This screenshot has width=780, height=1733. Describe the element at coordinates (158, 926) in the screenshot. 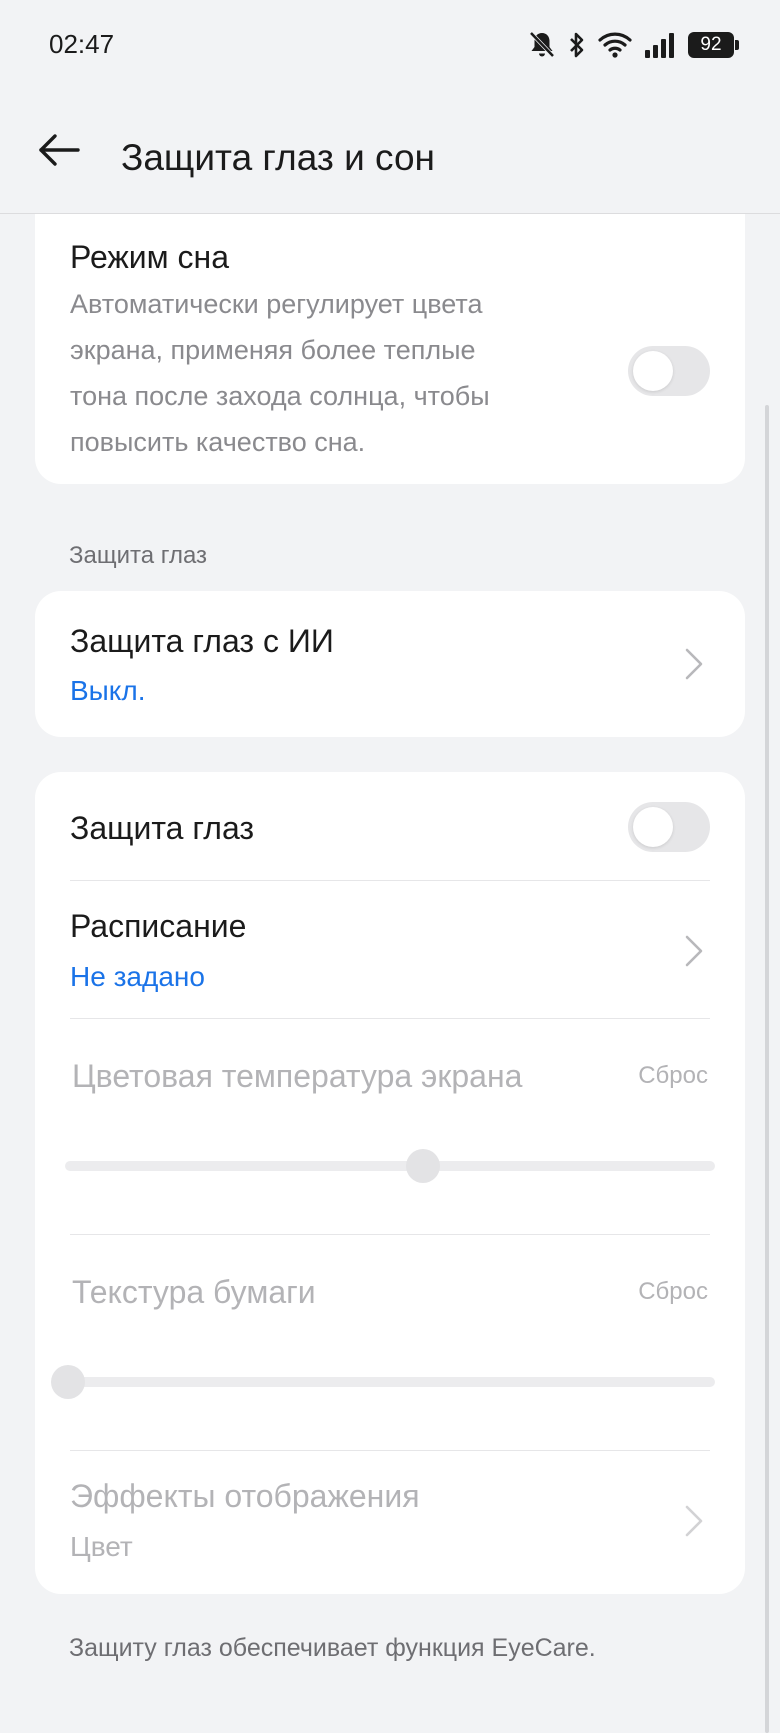

I see `schedule-title: Расписание` at that location.